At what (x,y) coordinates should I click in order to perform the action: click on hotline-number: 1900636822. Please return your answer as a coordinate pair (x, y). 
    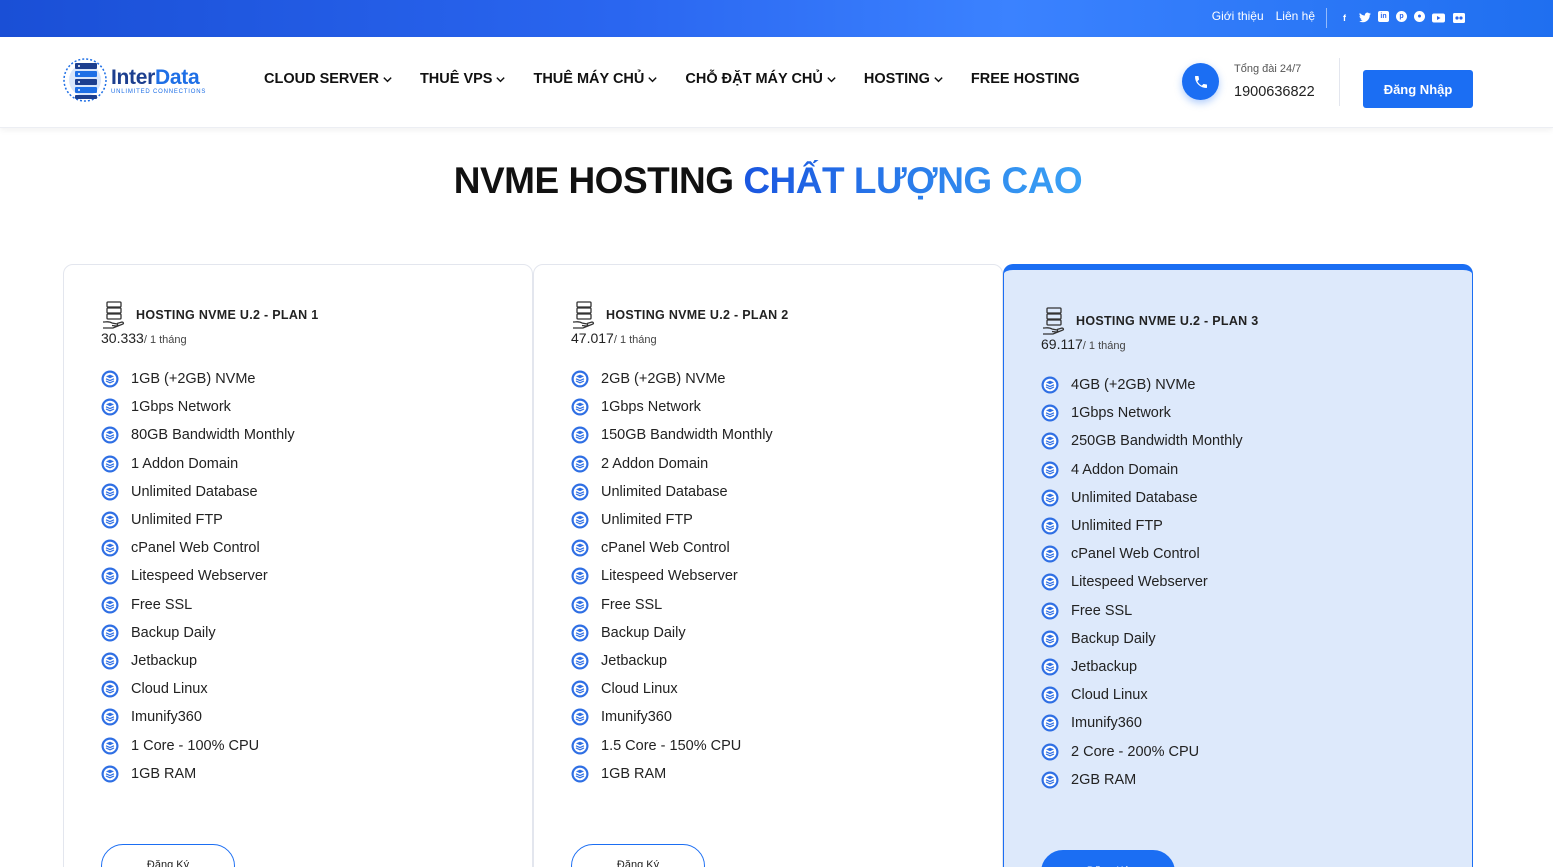
    Looking at the image, I should click on (1274, 92).